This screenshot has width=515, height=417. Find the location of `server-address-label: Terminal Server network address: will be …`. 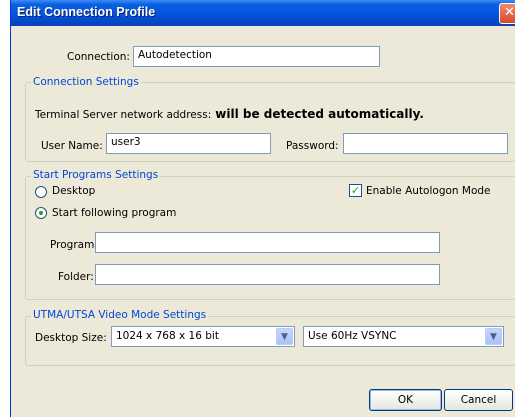

server-address-label: Terminal Server network address: will be … is located at coordinates (229, 114).